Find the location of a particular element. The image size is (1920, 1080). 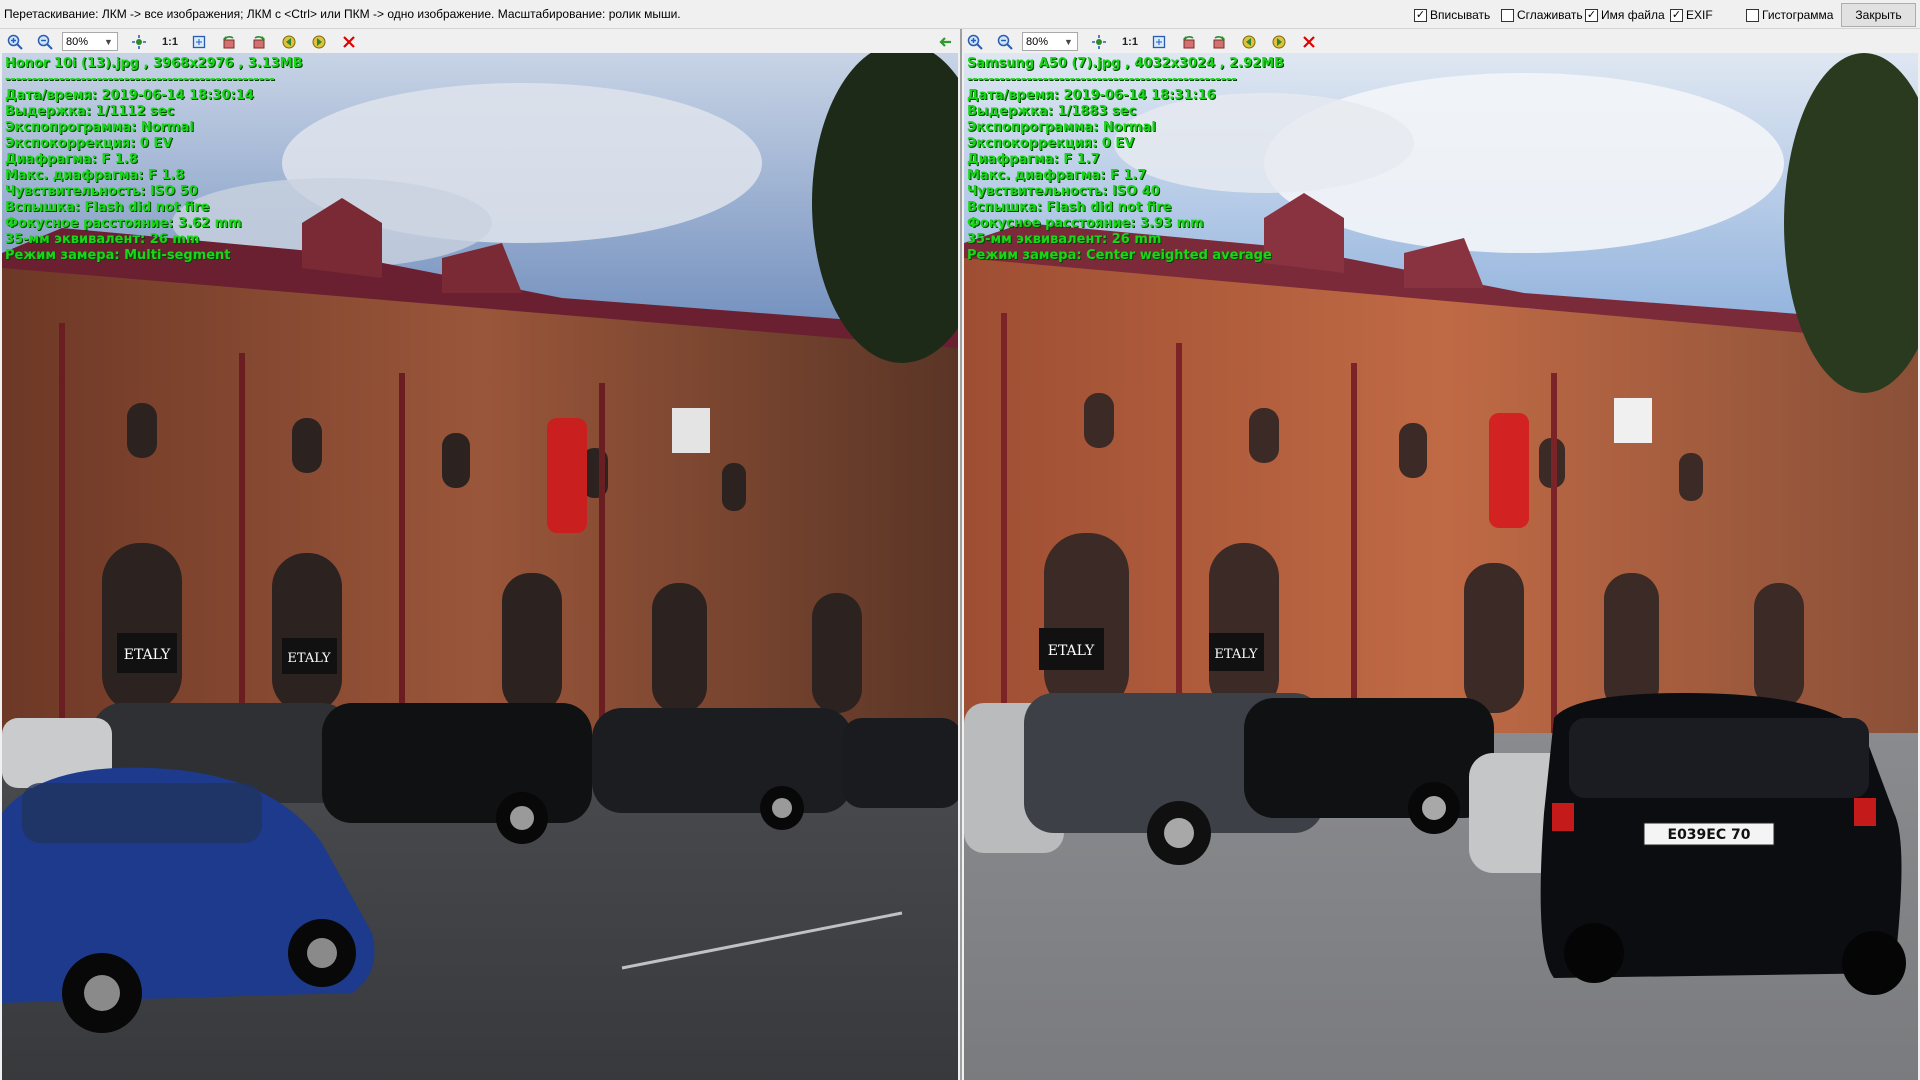

left-toolbar: 80% ▼ 1:1 is located at coordinates (480, 41).